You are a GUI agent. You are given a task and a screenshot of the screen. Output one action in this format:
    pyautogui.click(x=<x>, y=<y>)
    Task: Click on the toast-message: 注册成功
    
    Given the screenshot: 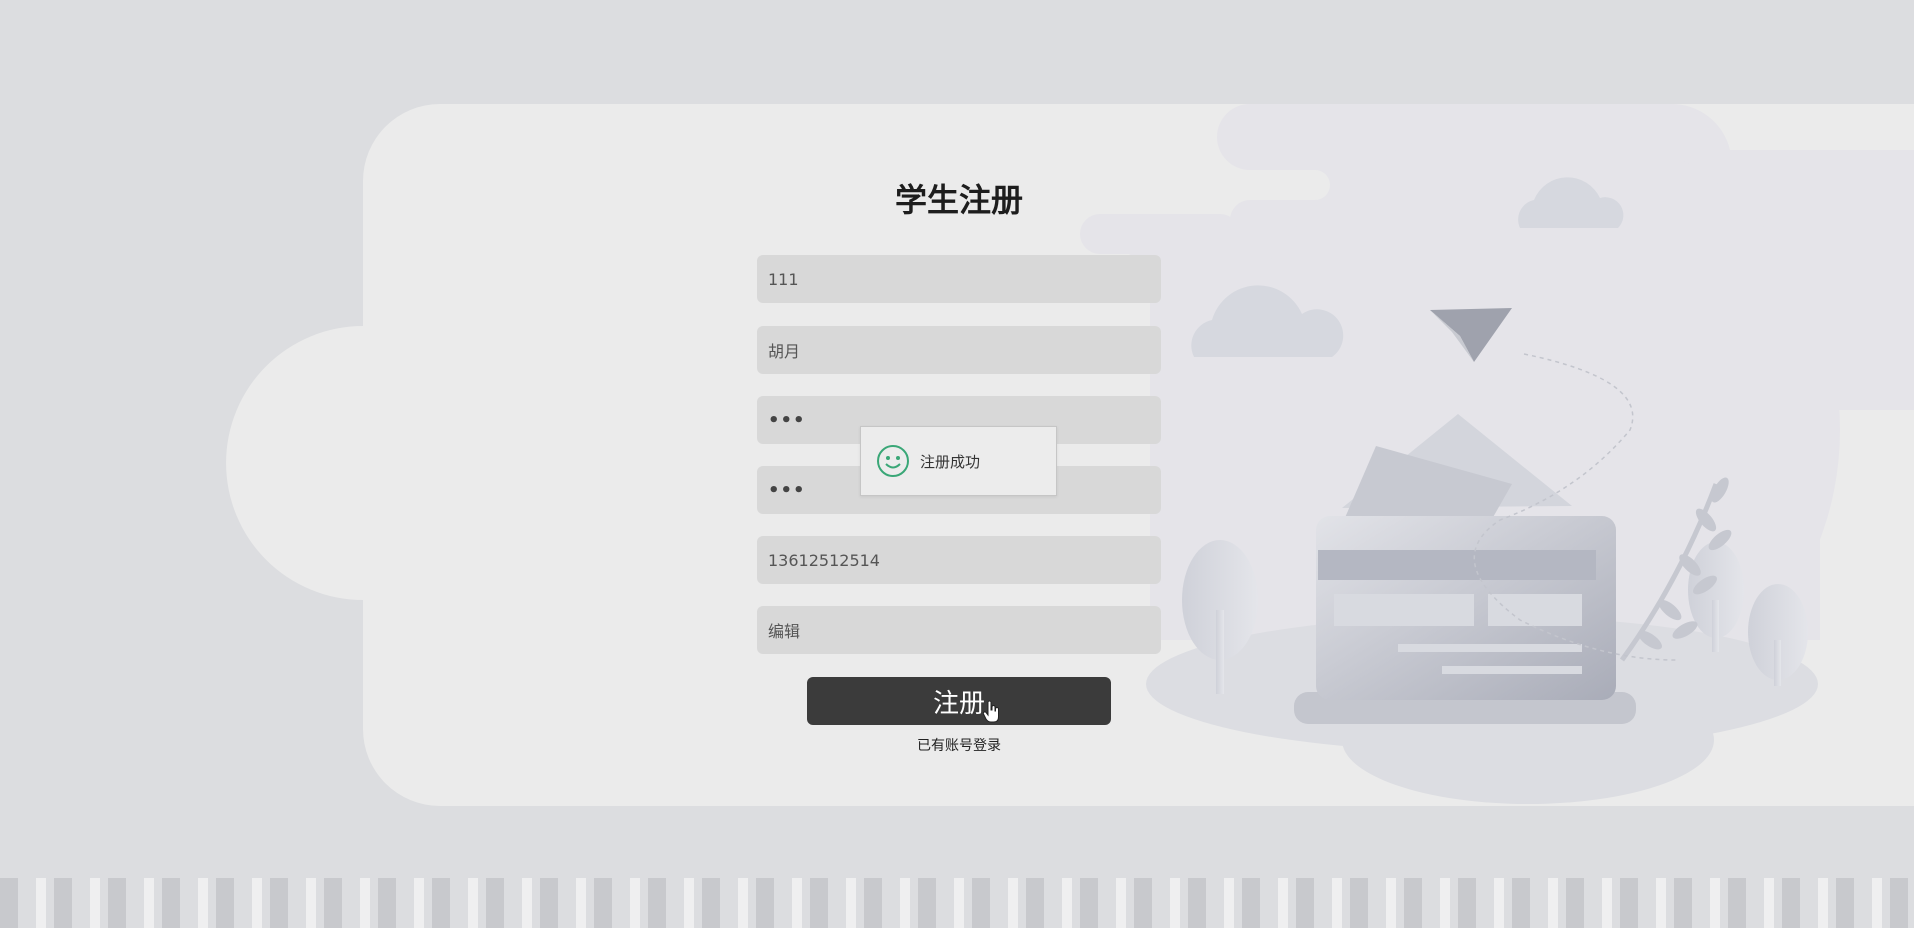 What is the action you would take?
    pyautogui.click(x=950, y=461)
    